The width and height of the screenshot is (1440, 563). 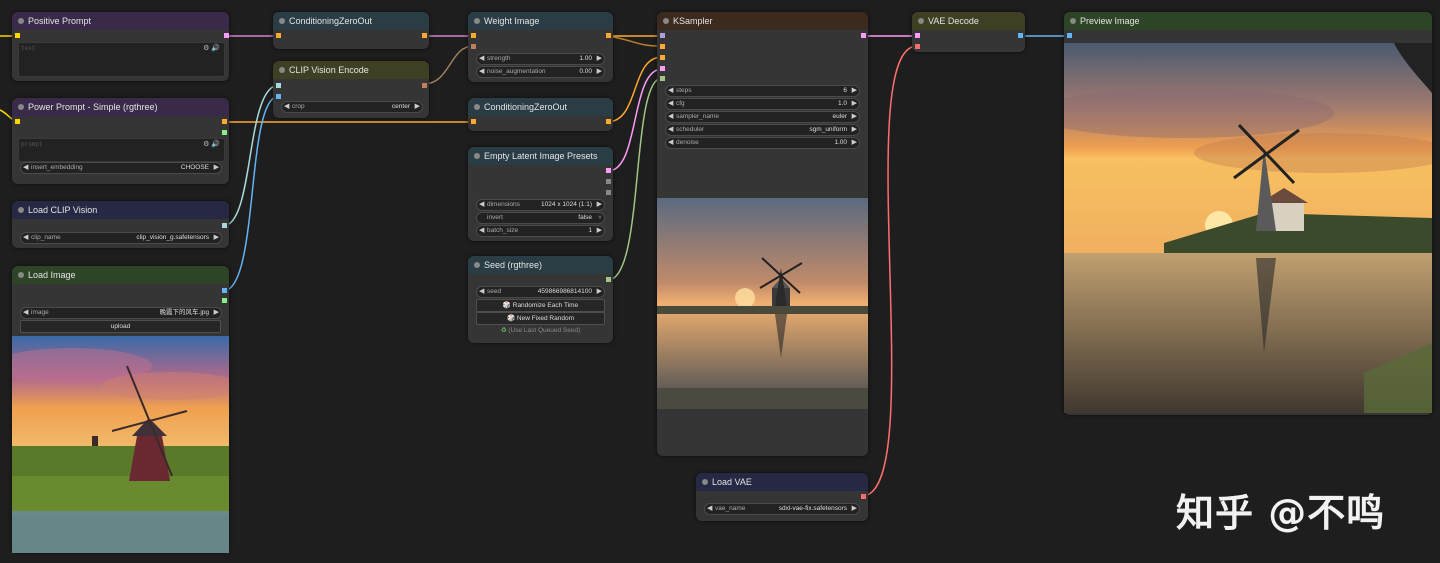 What do you see at coordinates (540, 305) in the screenshot?
I see `randomize-each-time-button: 🎲 Randomize Each Time` at bounding box center [540, 305].